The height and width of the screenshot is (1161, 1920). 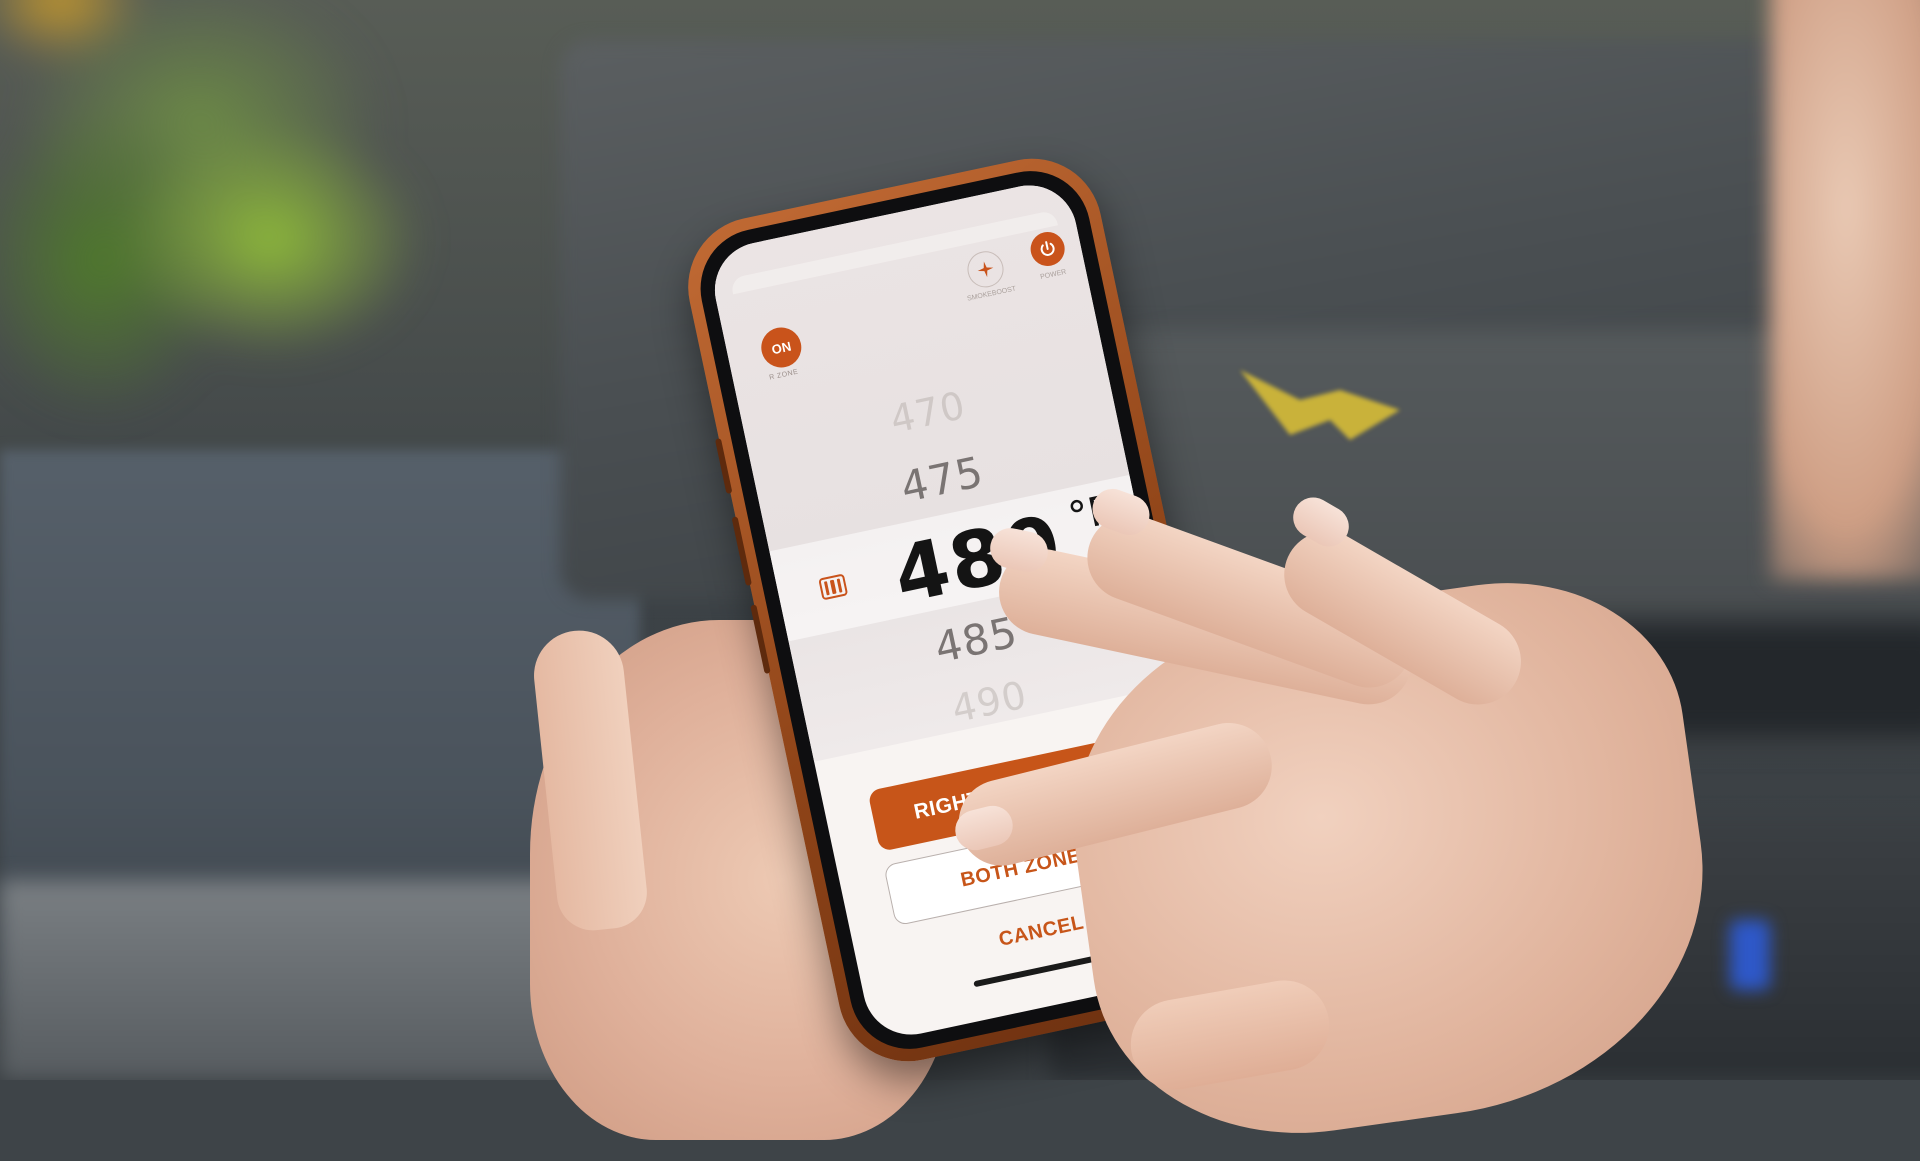 I want to click on zone-power-label: ON, so click(x=781, y=347).